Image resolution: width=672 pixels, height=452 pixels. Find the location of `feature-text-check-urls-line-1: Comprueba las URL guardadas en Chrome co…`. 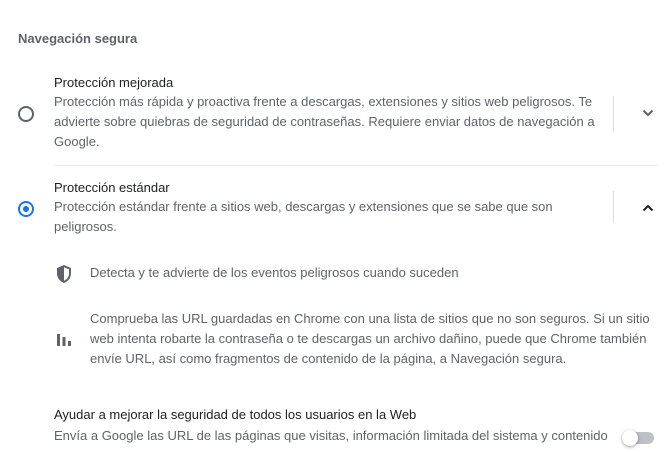

feature-text-check-urls-line-1: Comprueba las URL guardadas en Chrome co… is located at coordinates (370, 318).